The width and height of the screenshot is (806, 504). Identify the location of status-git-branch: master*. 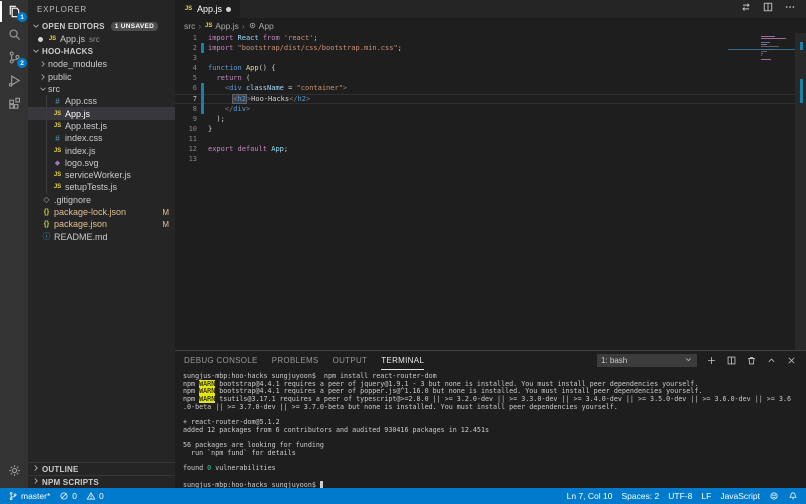
(29, 496).